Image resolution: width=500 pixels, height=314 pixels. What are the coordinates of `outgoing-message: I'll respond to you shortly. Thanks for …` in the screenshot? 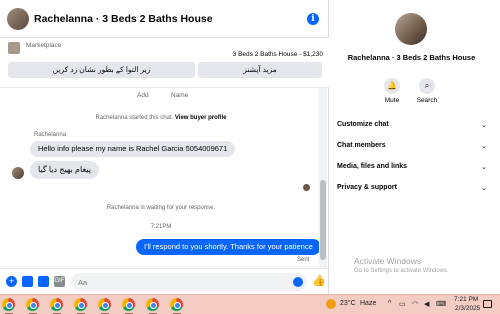 It's located at (228, 247).